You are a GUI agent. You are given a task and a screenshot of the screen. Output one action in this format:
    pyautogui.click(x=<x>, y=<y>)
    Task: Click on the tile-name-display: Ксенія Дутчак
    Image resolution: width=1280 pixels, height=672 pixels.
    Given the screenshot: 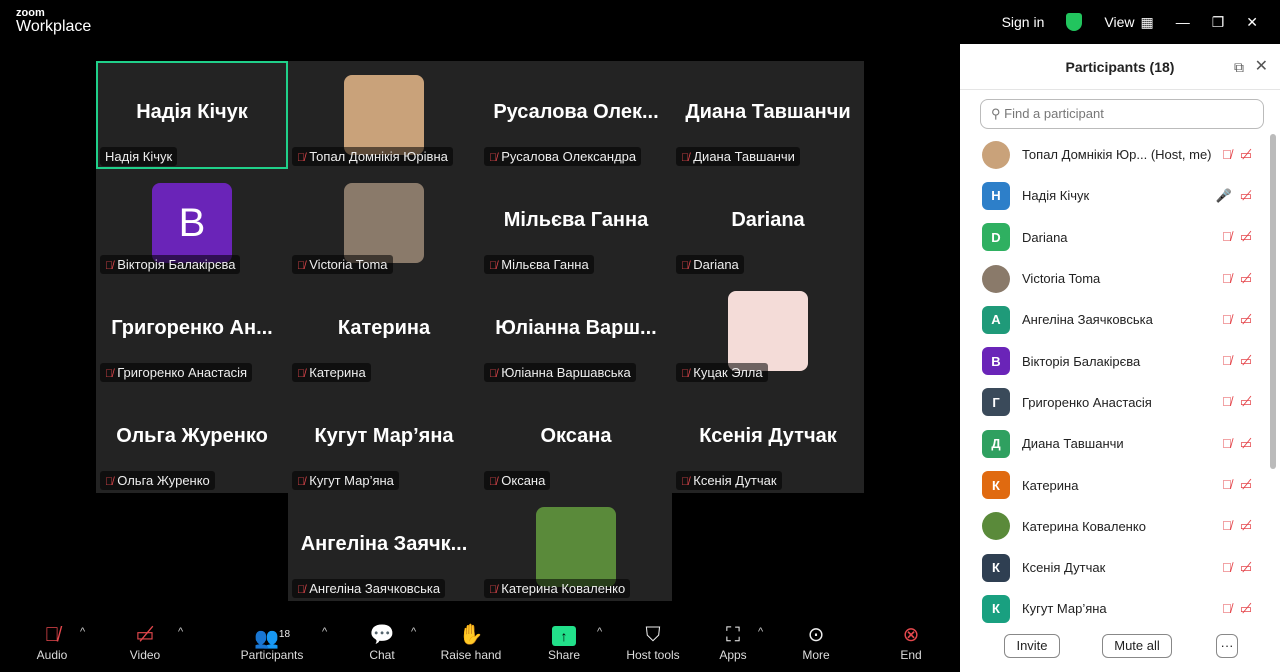 What is the action you would take?
    pyautogui.click(x=768, y=436)
    